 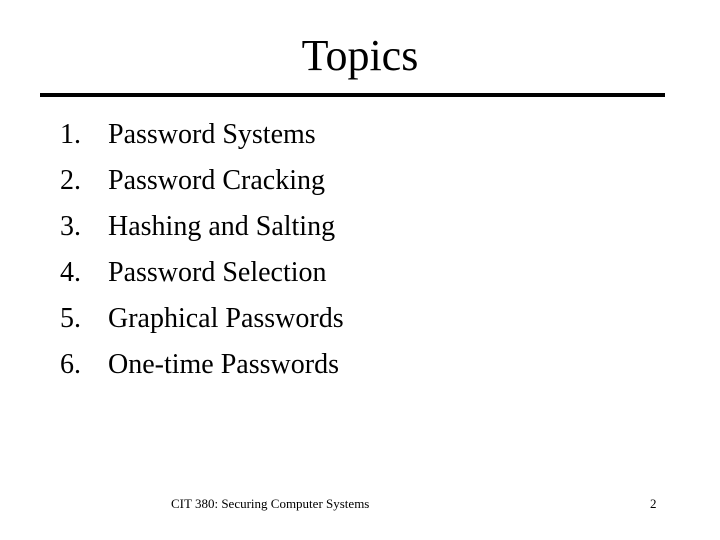 What do you see at coordinates (223, 364) in the screenshot?
I see `item-label: One-time Passwords` at bounding box center [223, 364].